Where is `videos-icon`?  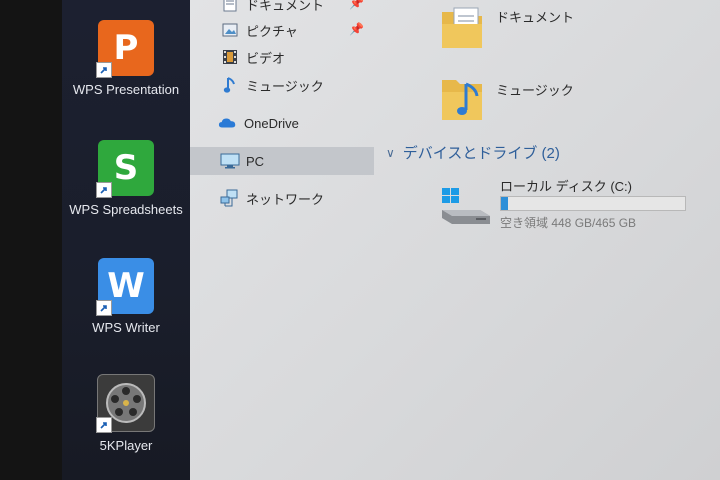 videos-icon is located at coordinates (230, 57).